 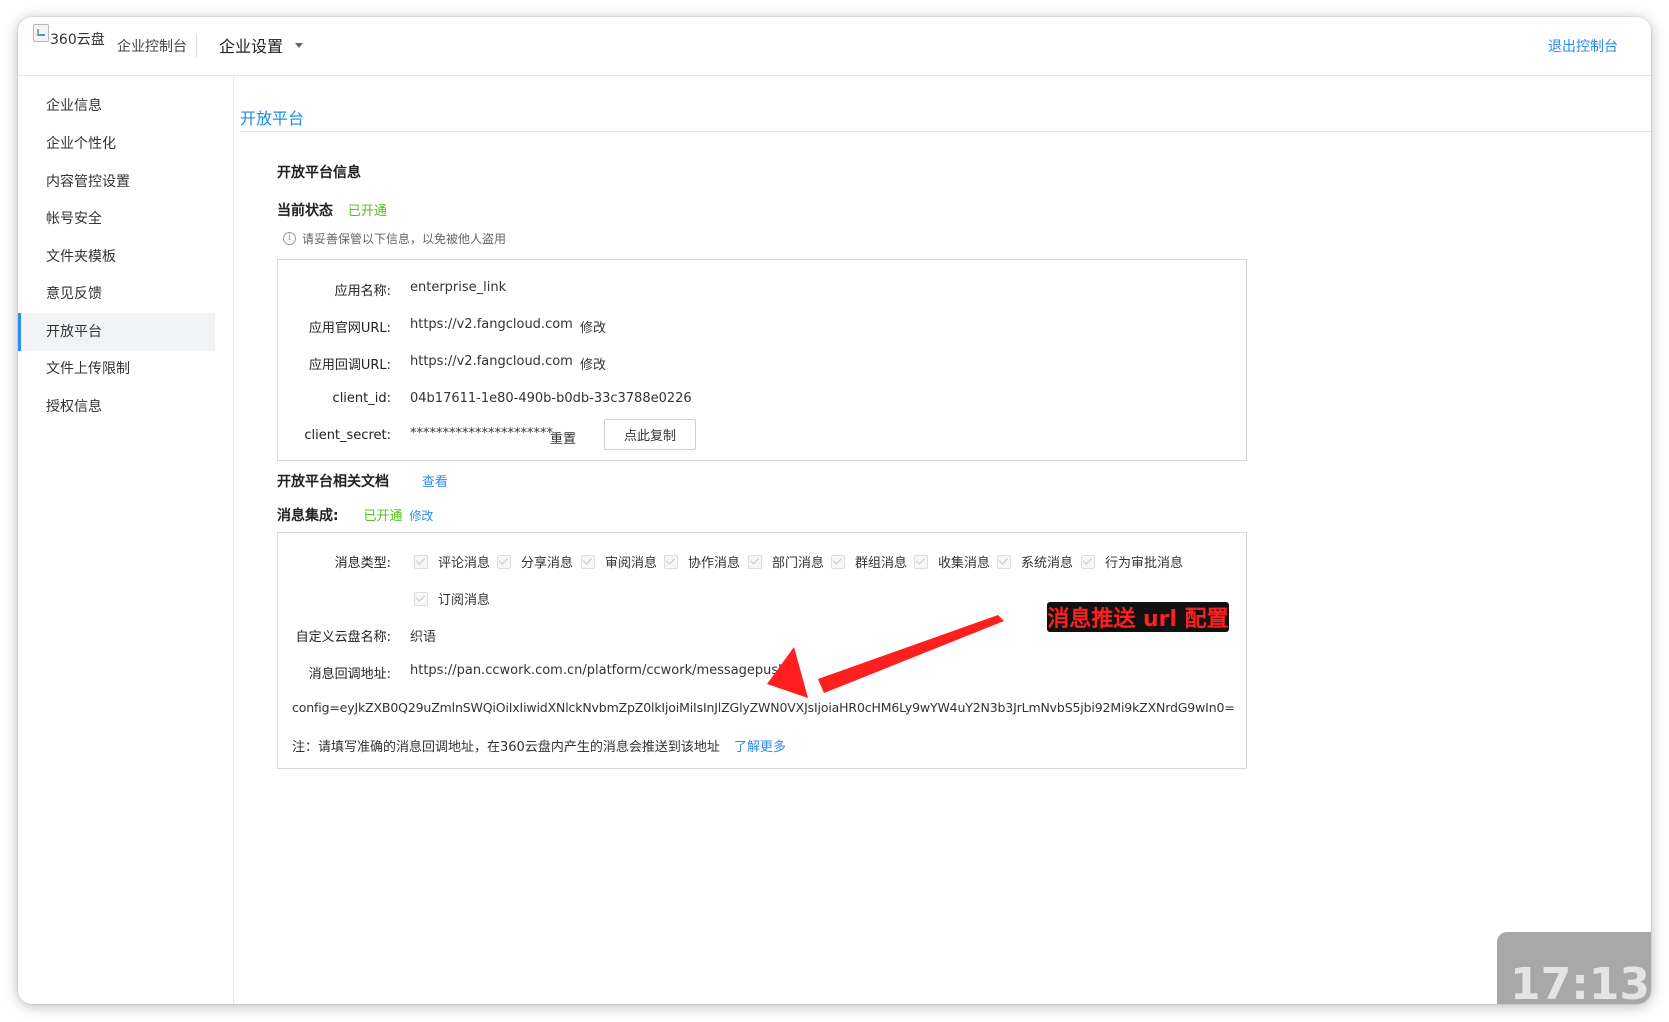 I want to click on annotation-arrow, so click(x=885, y=656).